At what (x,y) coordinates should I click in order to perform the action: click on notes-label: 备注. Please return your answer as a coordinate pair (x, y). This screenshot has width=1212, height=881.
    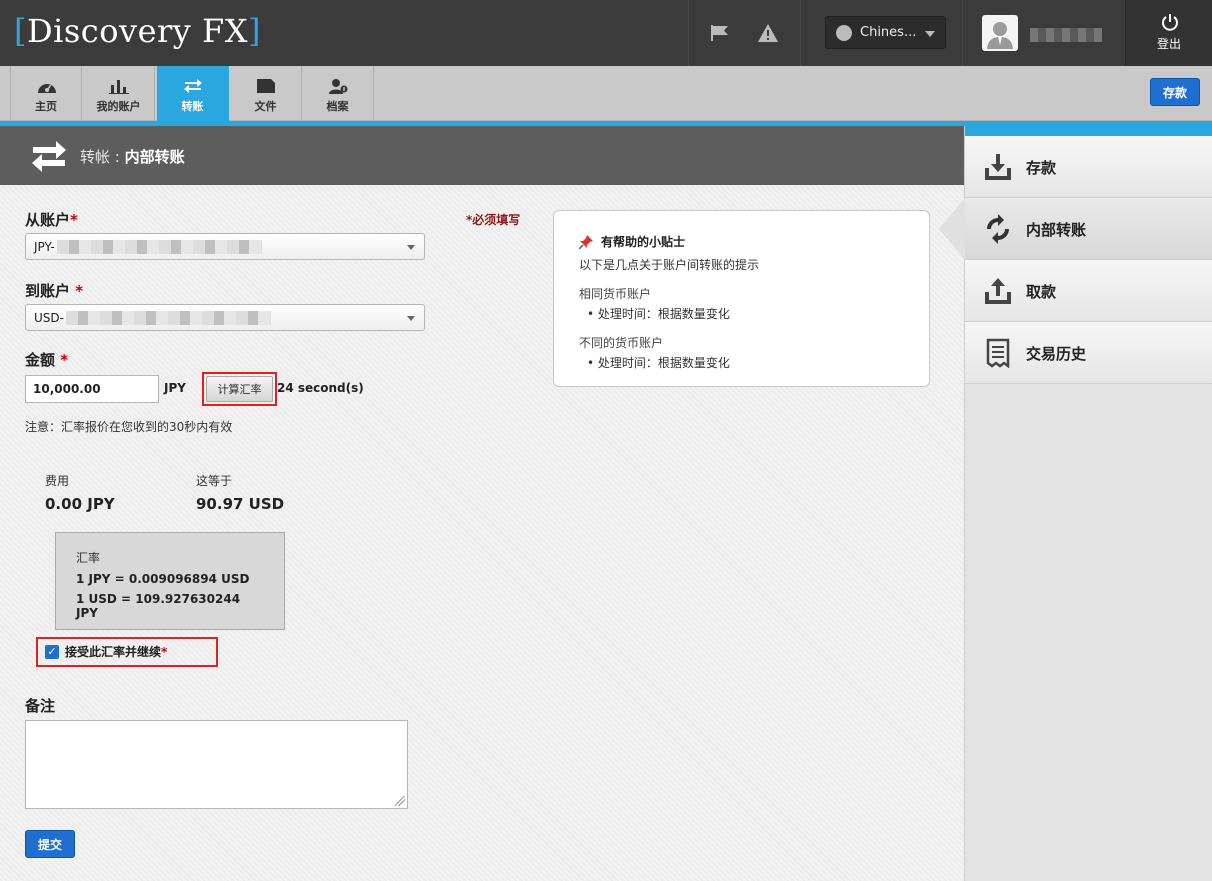
    Looking at the image, I should click on (40, 706).